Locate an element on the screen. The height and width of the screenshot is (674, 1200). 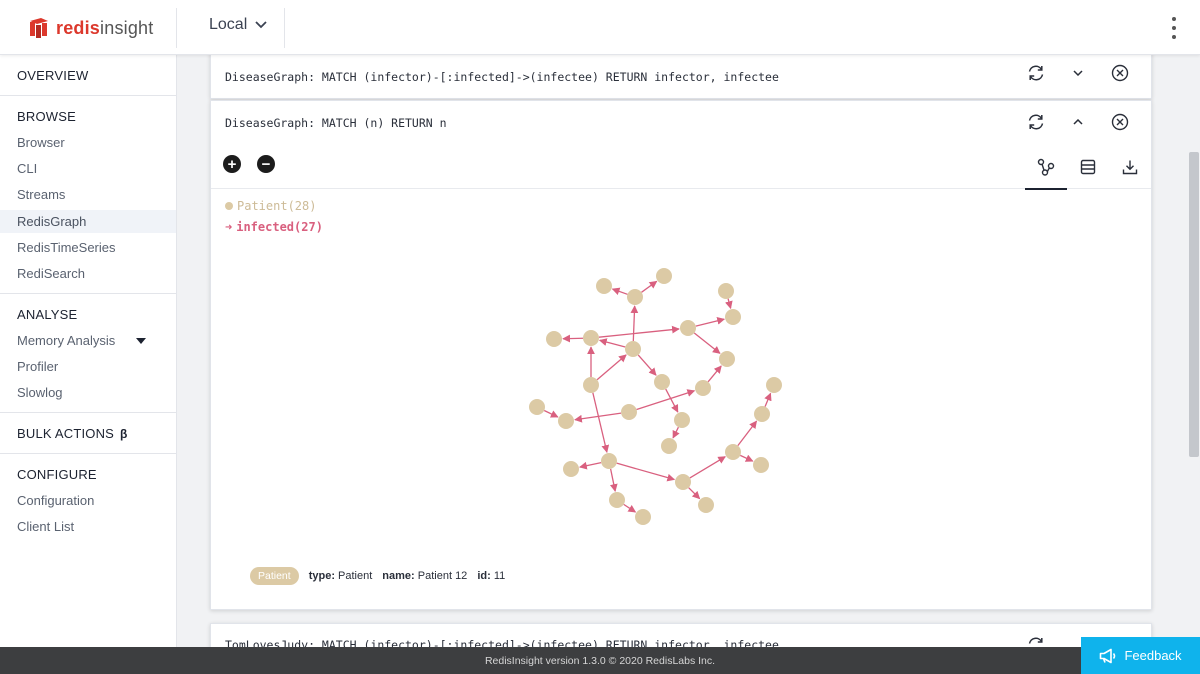
sidebar-item-streams: Streams is located at coordinates (88, 189).